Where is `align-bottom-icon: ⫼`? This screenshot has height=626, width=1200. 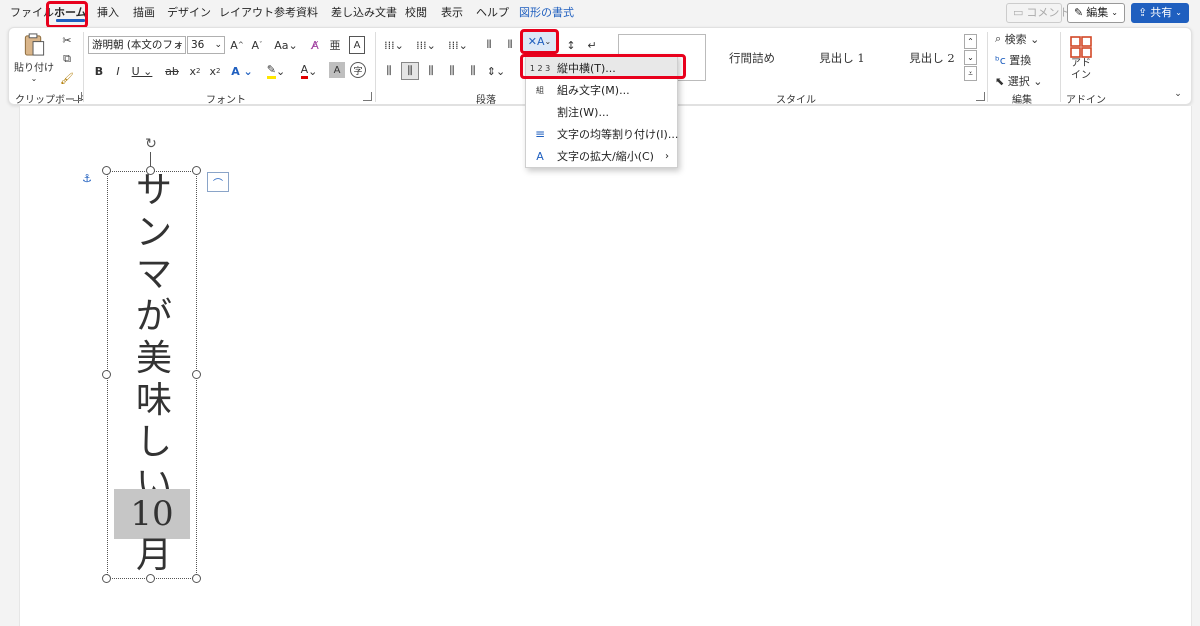
align-bottom-icon: ⫼ is located at coordinates (431, 71).